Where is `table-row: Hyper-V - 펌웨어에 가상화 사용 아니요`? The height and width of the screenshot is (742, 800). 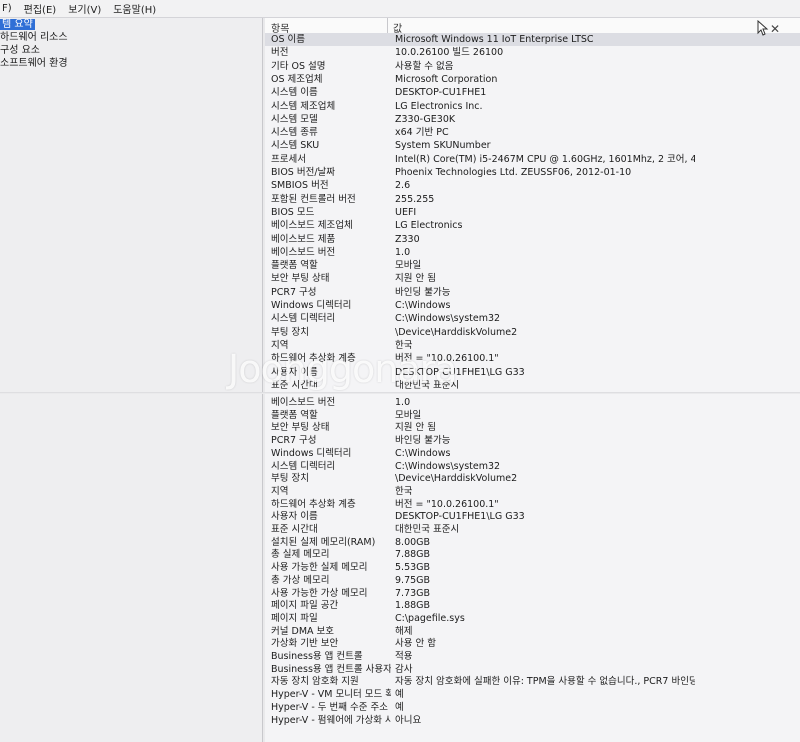
table-row: Hyper-V - 펌웨어에 가상화 사용 아니요 is located at coordinates (532, 720).